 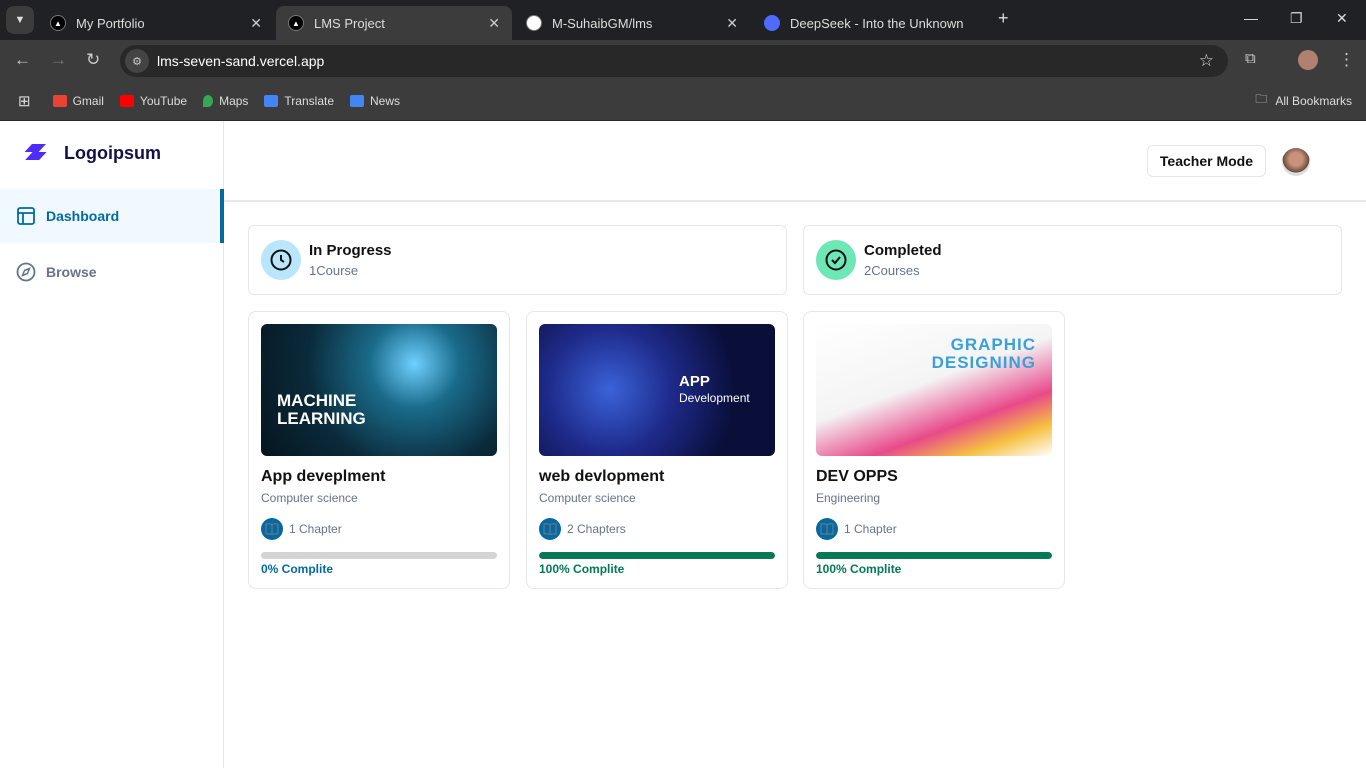 I want to click on sidebar-item-label: Dashboard, so click(x=83, y=216).